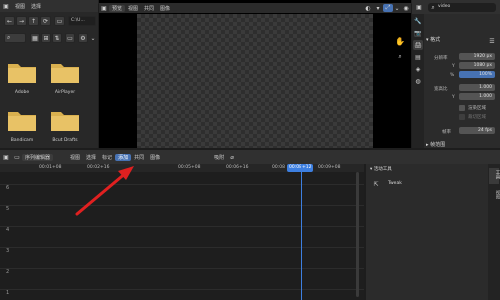  Describe the element at coordinates (22, 140) in the screenshot. I see `folder-label: Bandicam` at that location.